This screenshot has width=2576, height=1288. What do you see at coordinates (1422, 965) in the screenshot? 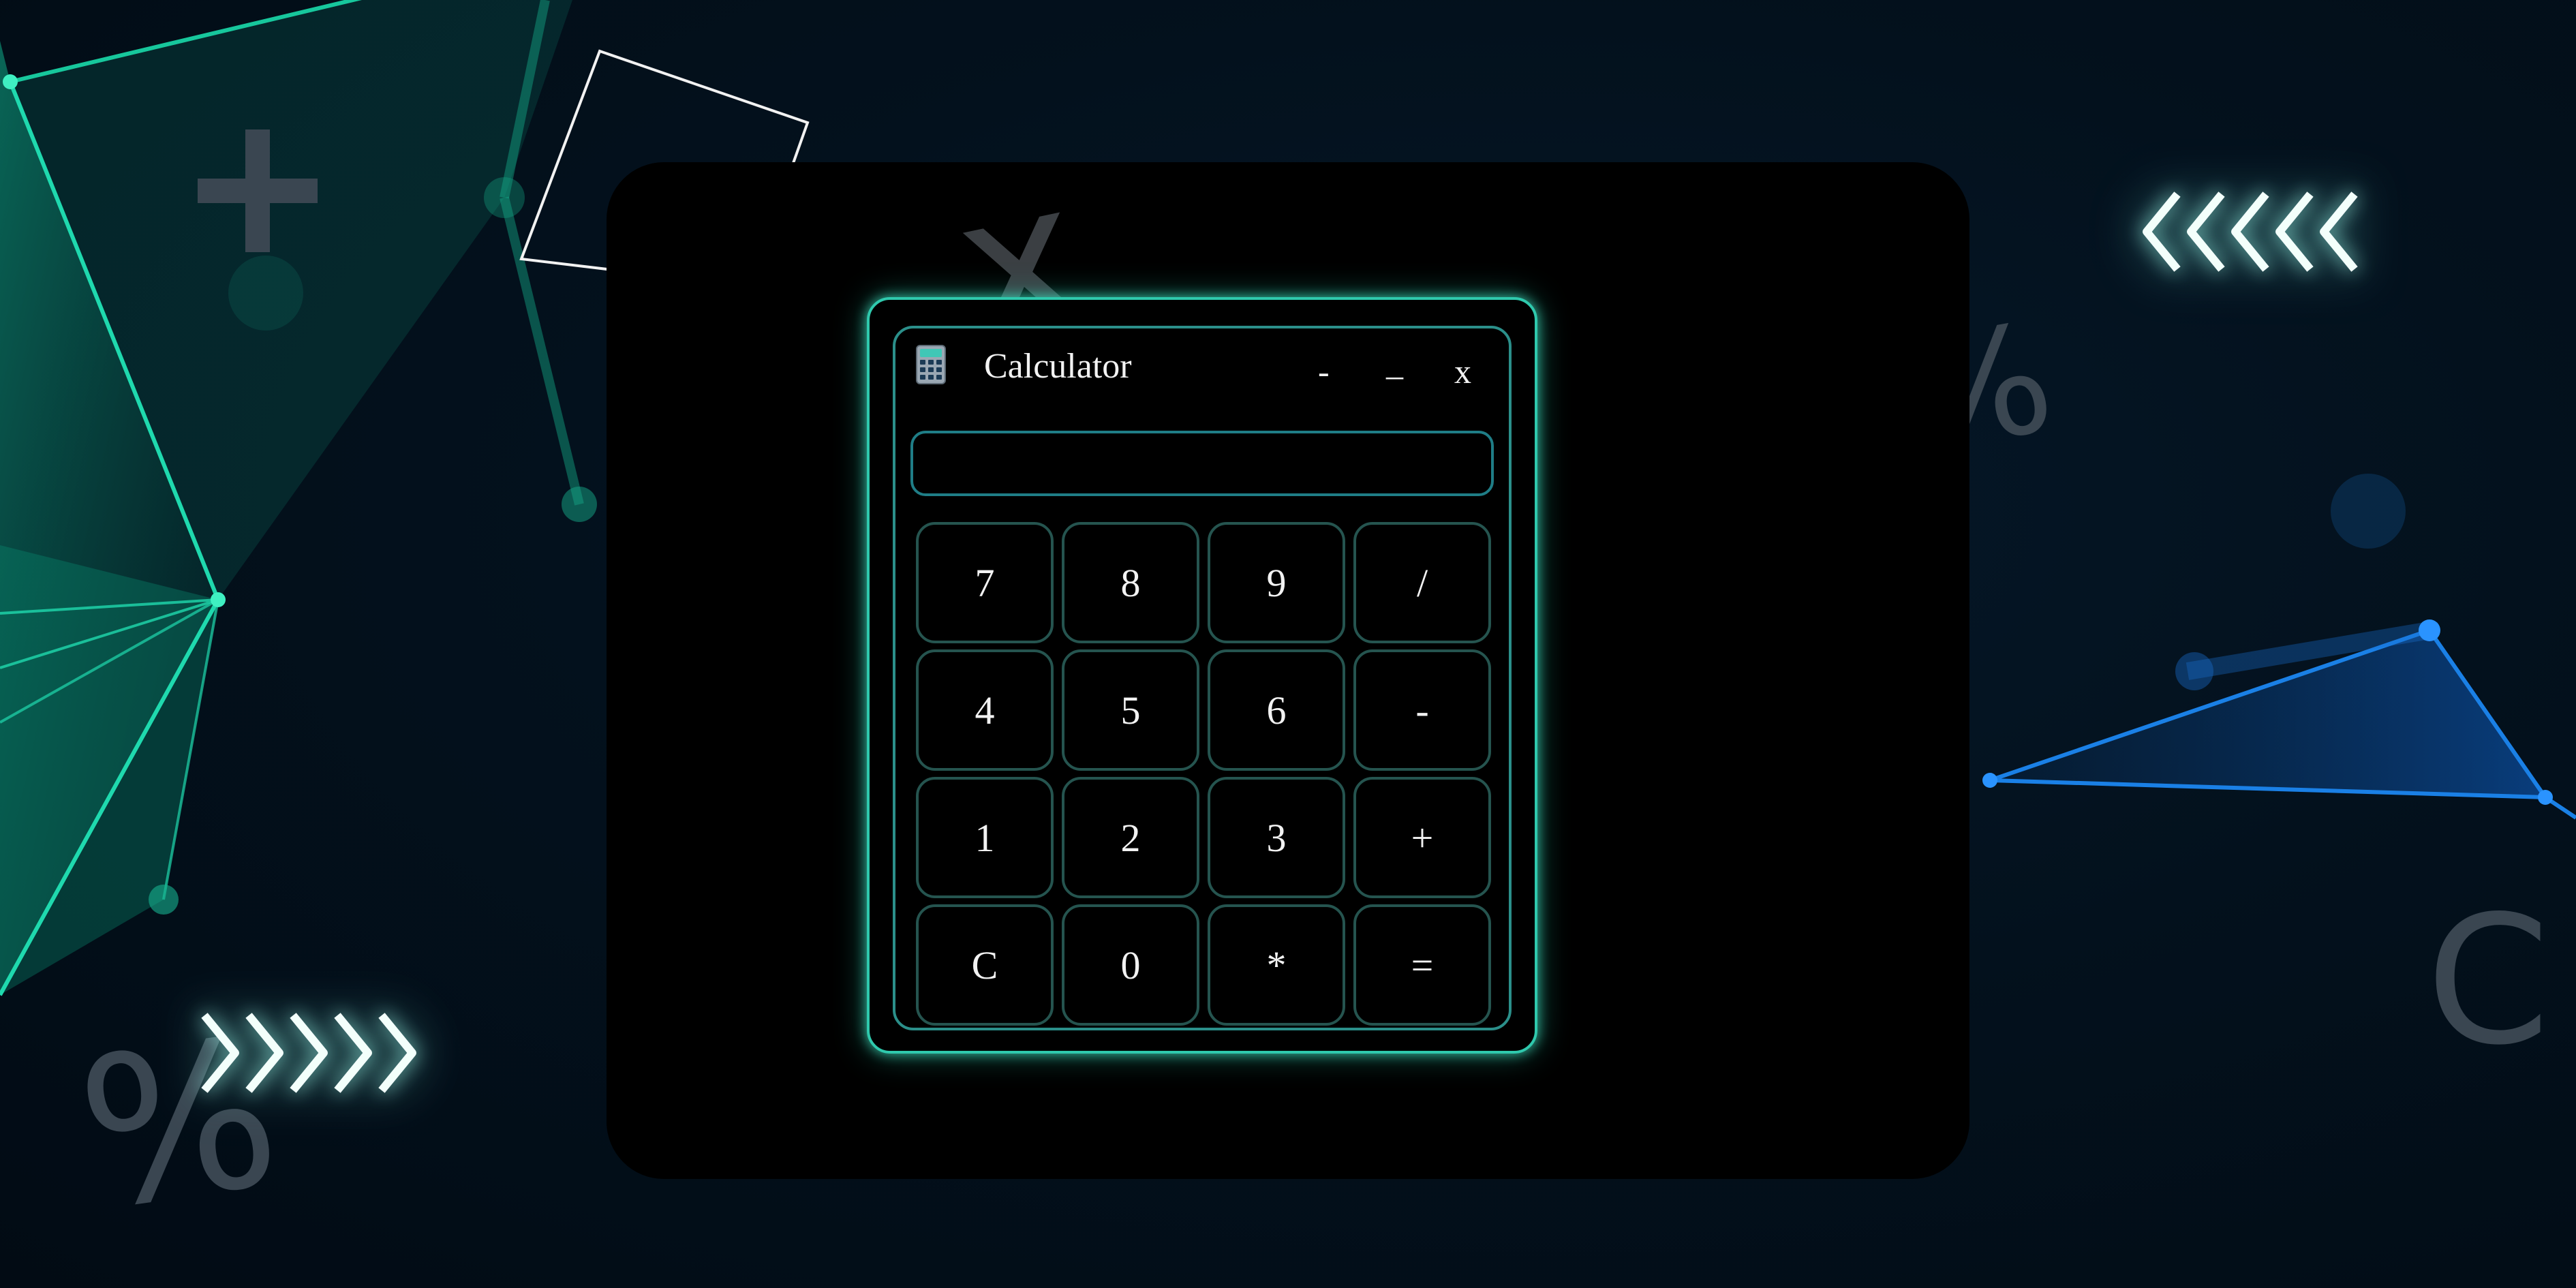
I see `key-equals: =` at bounding box center [1422, 965].